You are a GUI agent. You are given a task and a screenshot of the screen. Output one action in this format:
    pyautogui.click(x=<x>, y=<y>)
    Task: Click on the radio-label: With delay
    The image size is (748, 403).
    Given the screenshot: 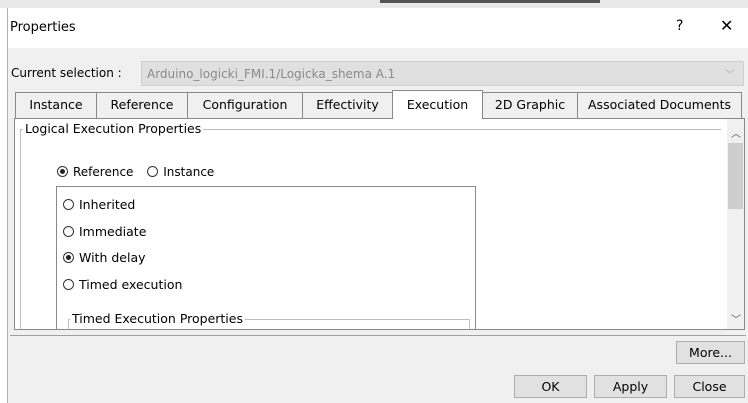 What is the action you would take?
    pyautogui.click(x=112, y=257)
    